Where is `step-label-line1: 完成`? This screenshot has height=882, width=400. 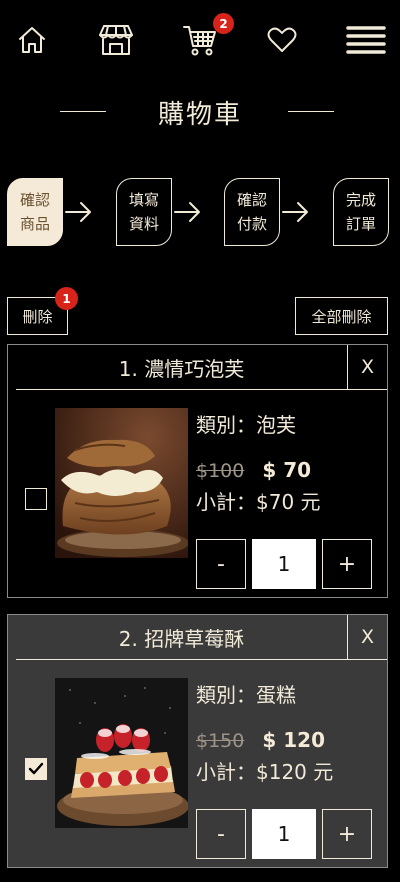 step-label-line1: 完成 is located at coordinates (360, 200).